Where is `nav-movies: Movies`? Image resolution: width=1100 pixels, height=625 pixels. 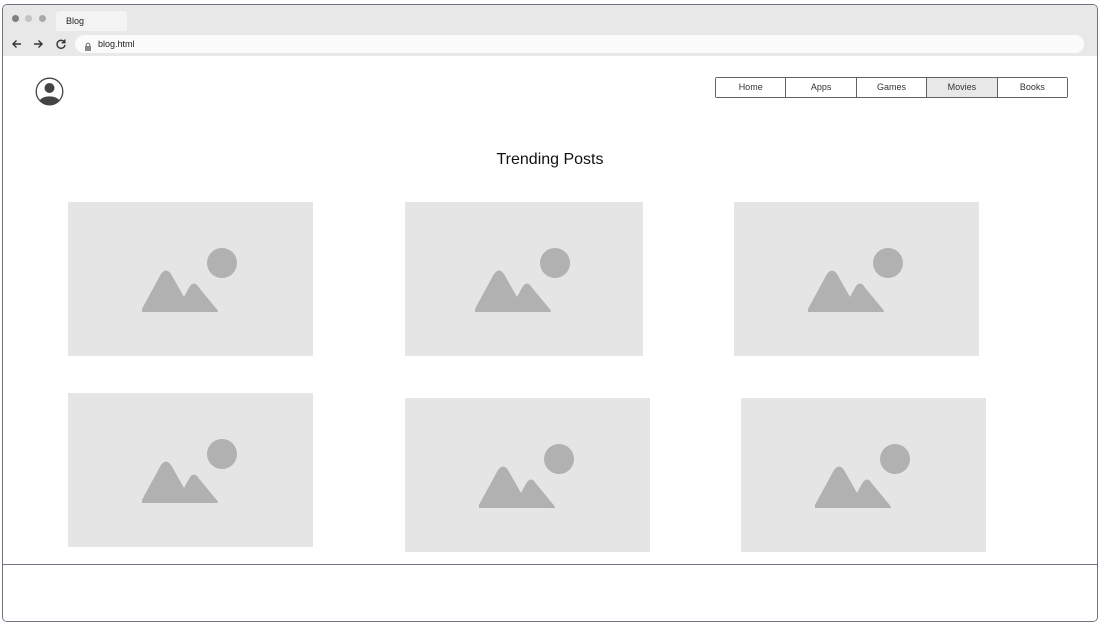 nav-movies: Movies is located at coordinates (962, 87).